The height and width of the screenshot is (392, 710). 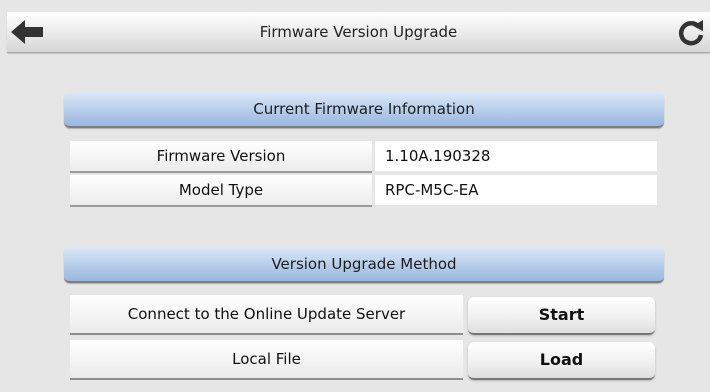 What do you see at coordinates (364, 110) in the screenshot?
I see `current-firmware-heading: Current Firmware Information` at bounding box center [364, 110].